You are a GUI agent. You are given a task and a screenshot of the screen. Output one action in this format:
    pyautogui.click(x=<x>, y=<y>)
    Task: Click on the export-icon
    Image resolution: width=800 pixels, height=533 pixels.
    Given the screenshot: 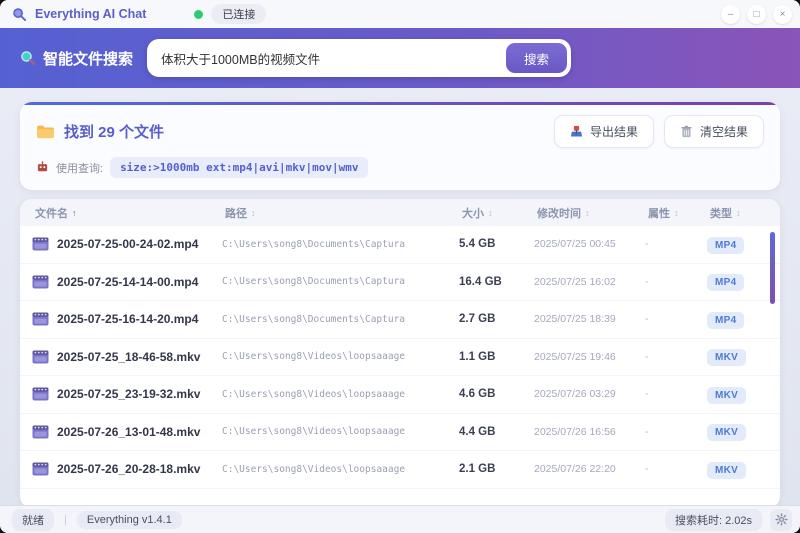 What is the action you would take?
    pyautogui.click(x=576, y=131)
    